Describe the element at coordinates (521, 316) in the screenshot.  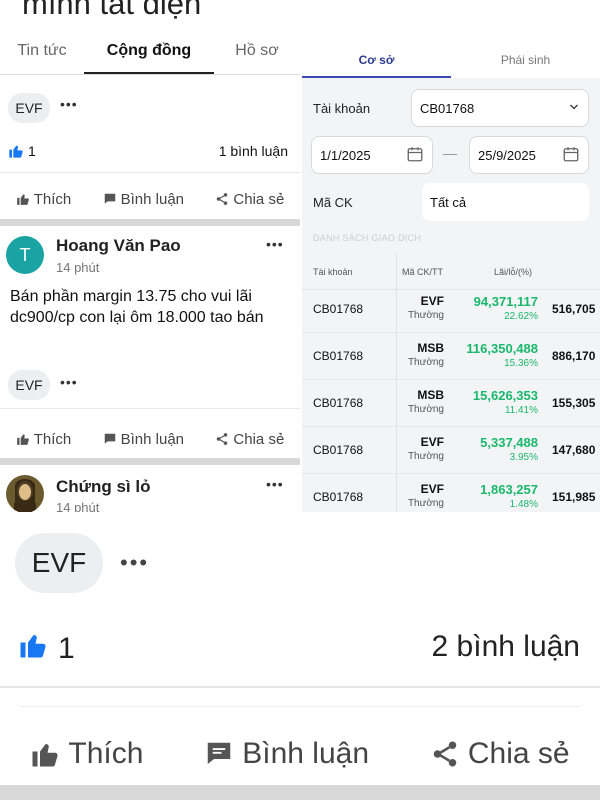
I see `cell-pct: 22.62%` at that location.